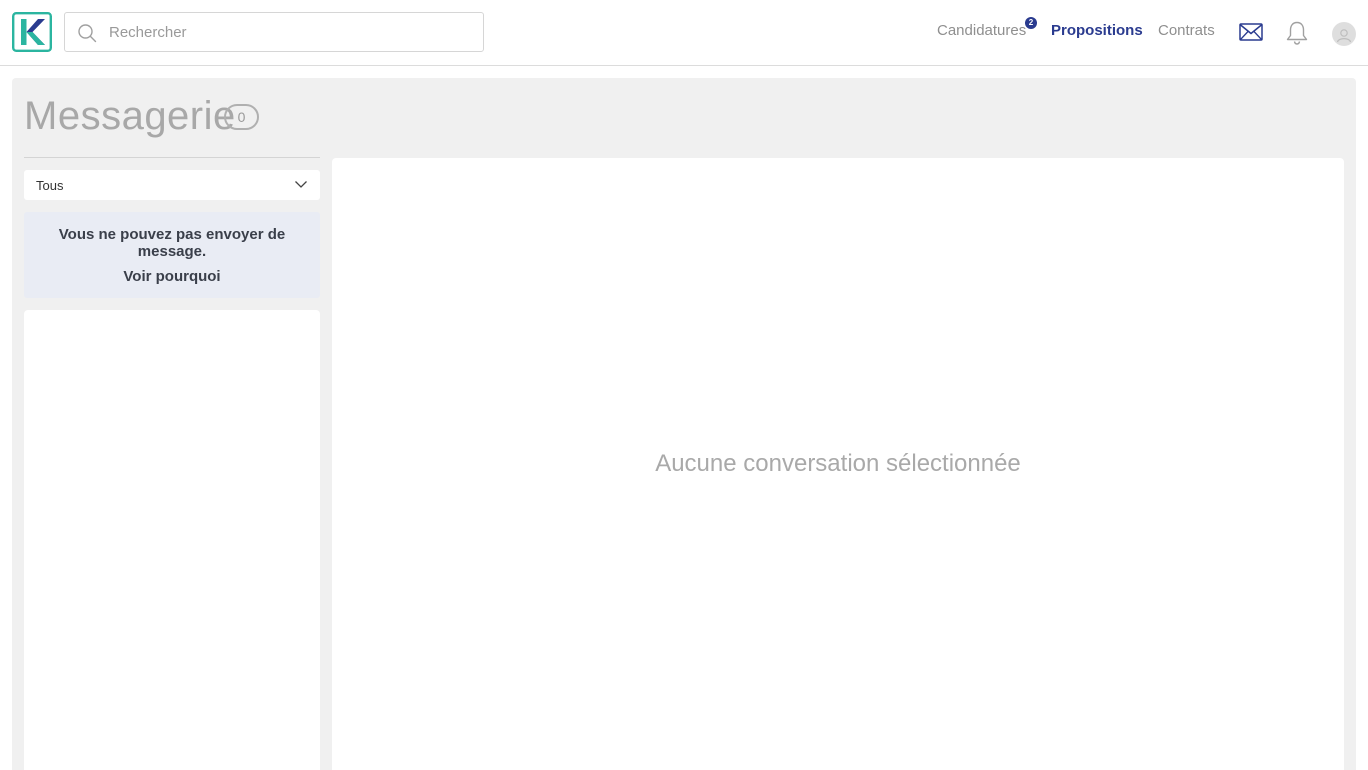  Describe the element at coordinates (50, 185) in the screenshot. I see `filter-selected-value: Tous` at that location.